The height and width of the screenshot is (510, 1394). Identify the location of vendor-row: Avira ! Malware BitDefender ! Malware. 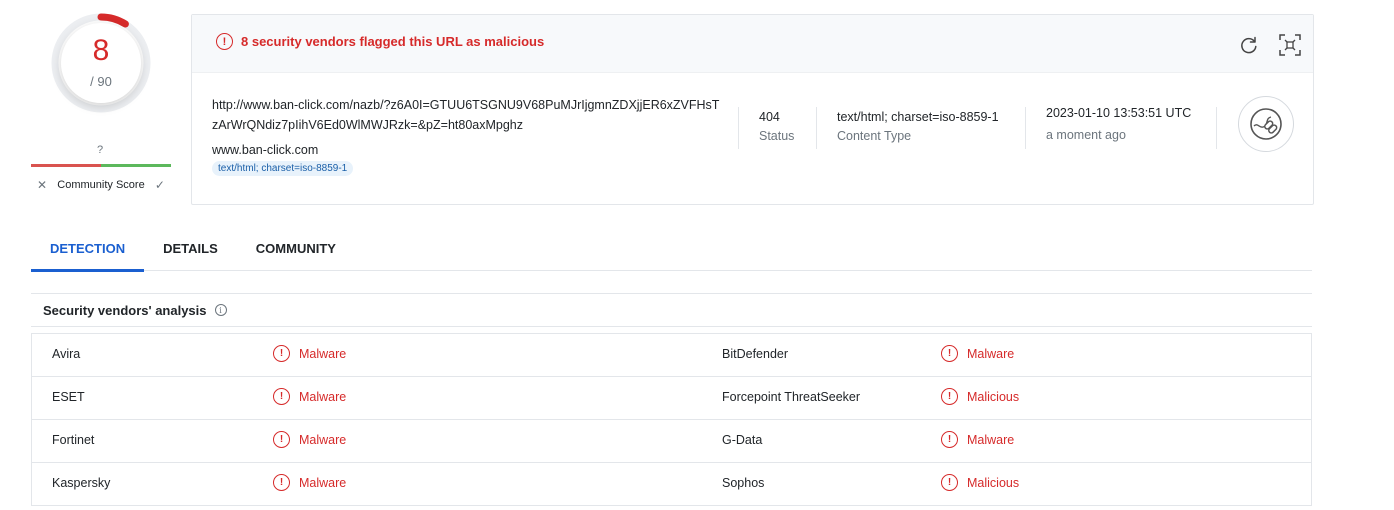
(671, 355).